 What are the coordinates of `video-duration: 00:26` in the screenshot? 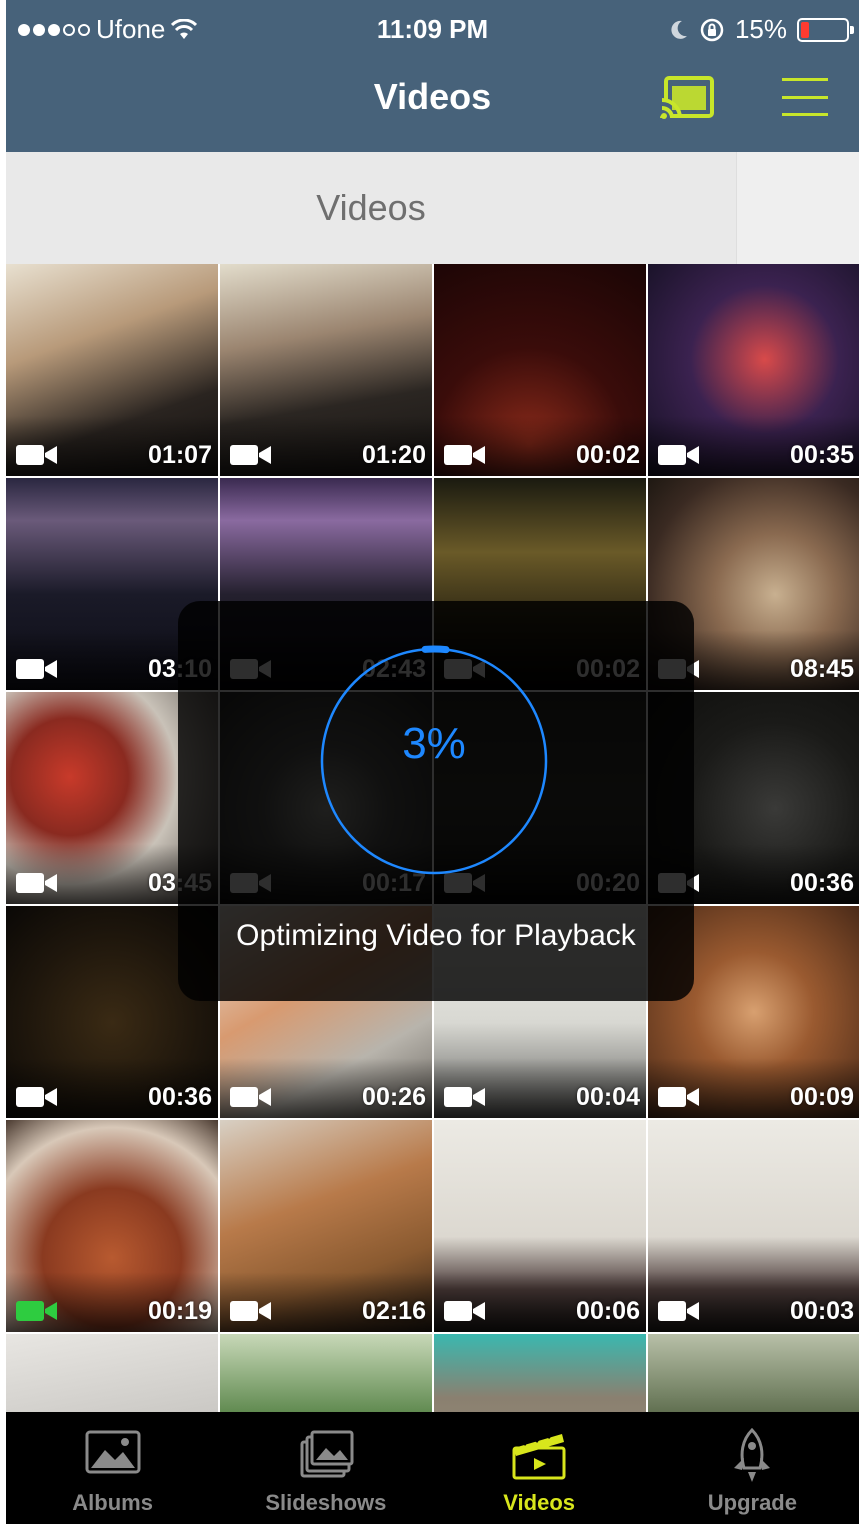 It's located at (394, 1097).